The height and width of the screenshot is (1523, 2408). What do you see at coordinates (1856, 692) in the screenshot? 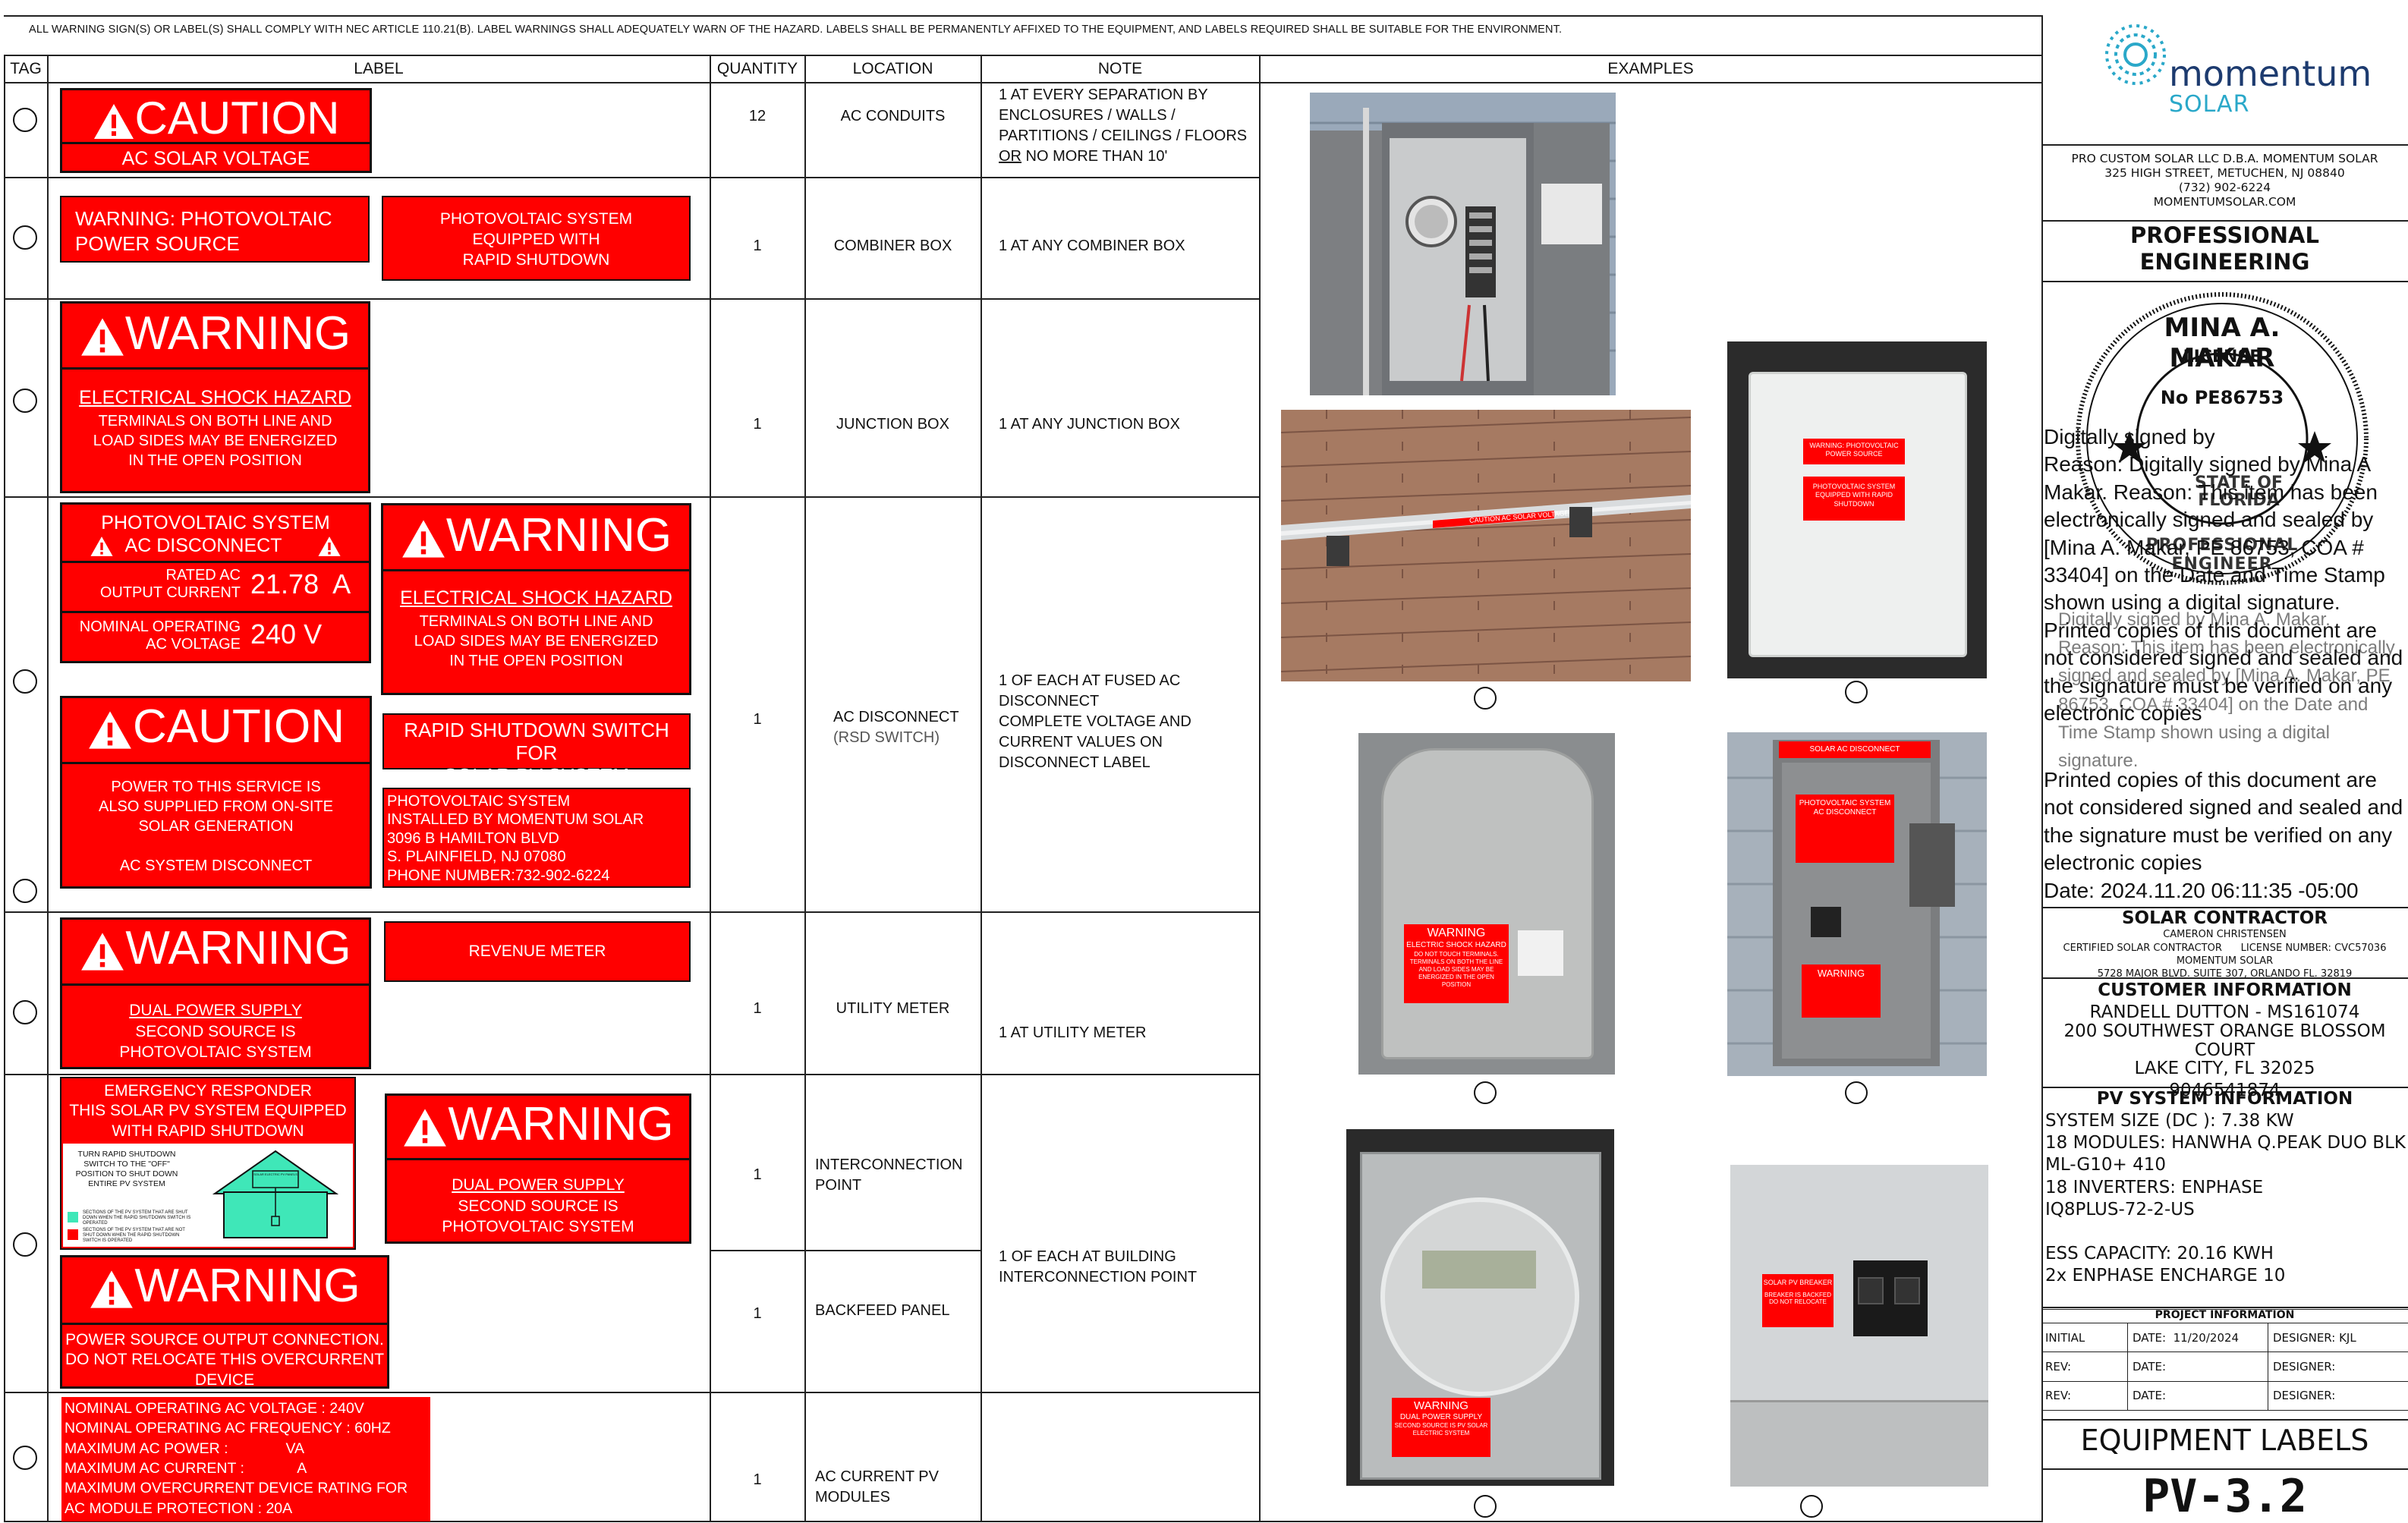
I see `example-circle-junction` at bounding box center [1856, 692].